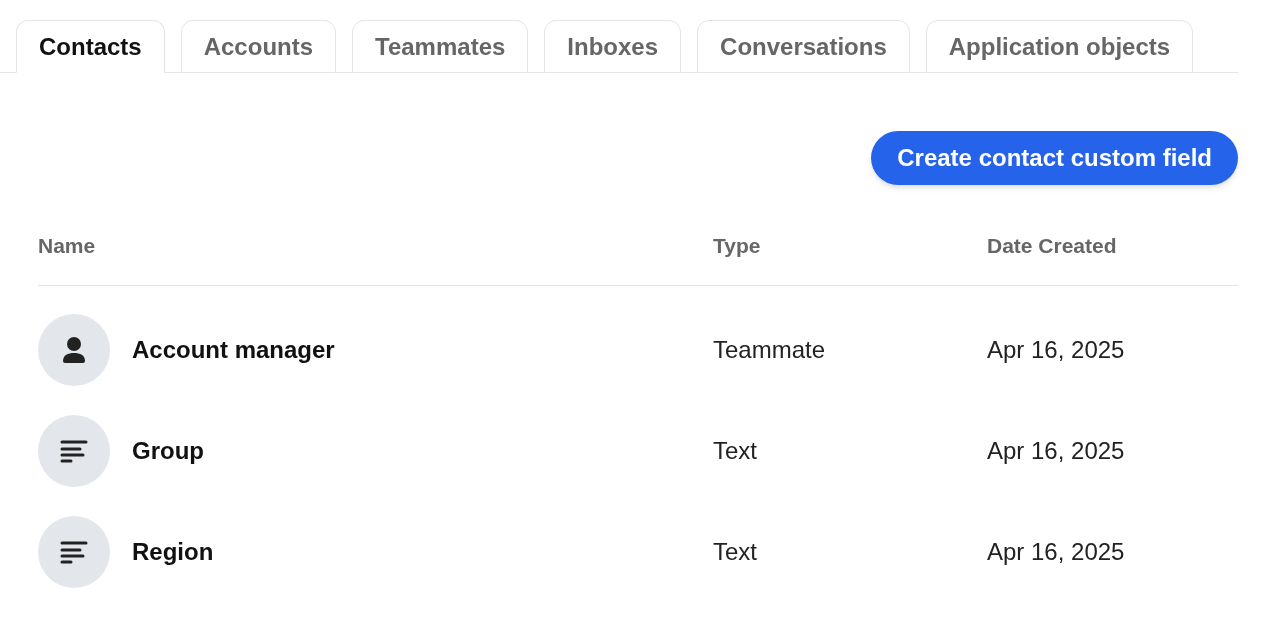  I want to click on field-name: Region, so click(173, 552).